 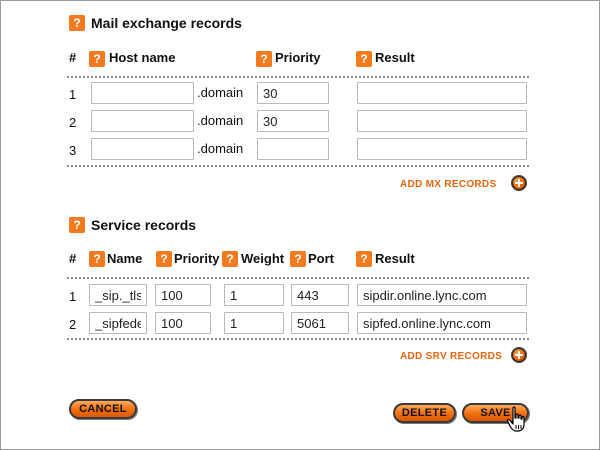 I want to click on srv-col-priority: Priority, so click(x=197, y=258).